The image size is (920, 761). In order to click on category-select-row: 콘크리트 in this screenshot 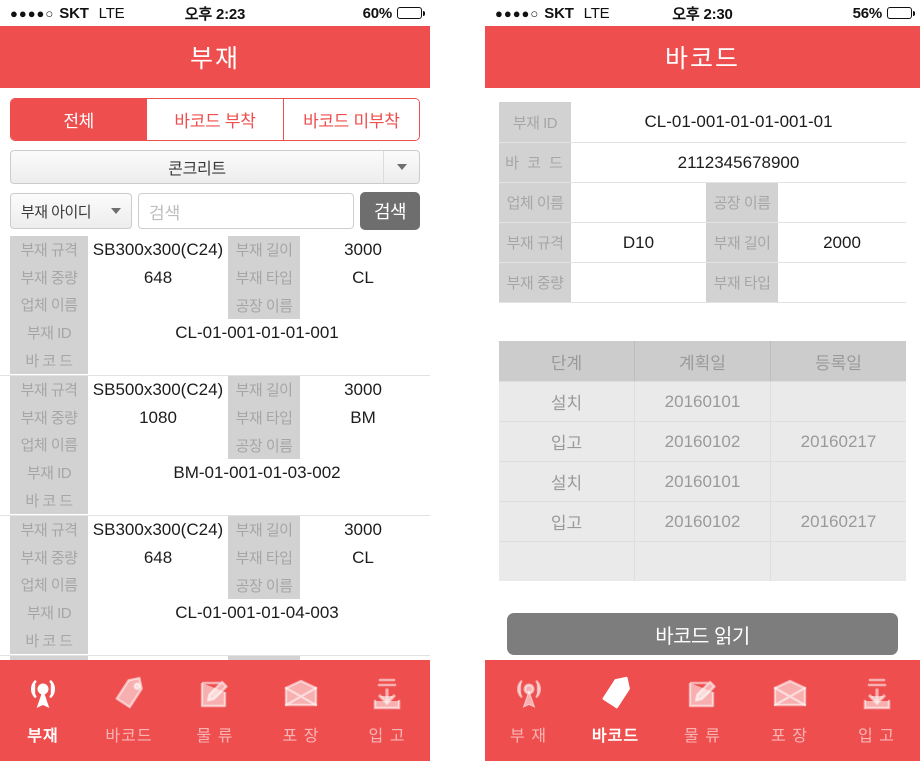, I will do `click(215, 162)`.